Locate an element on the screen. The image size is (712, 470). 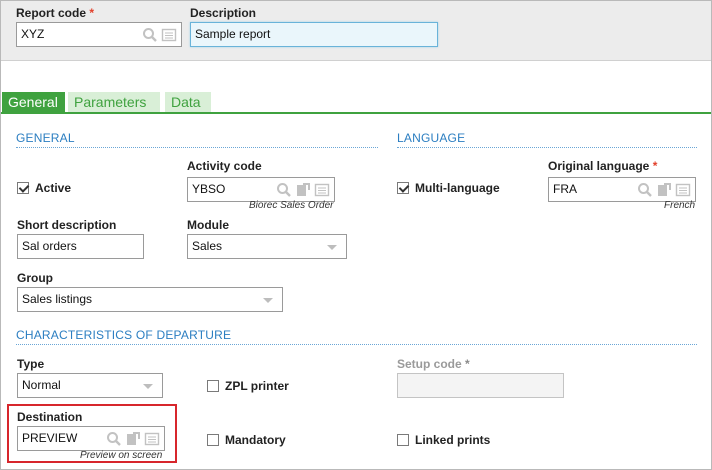
linked-prints-check-box is located at coordinates (403, 440).